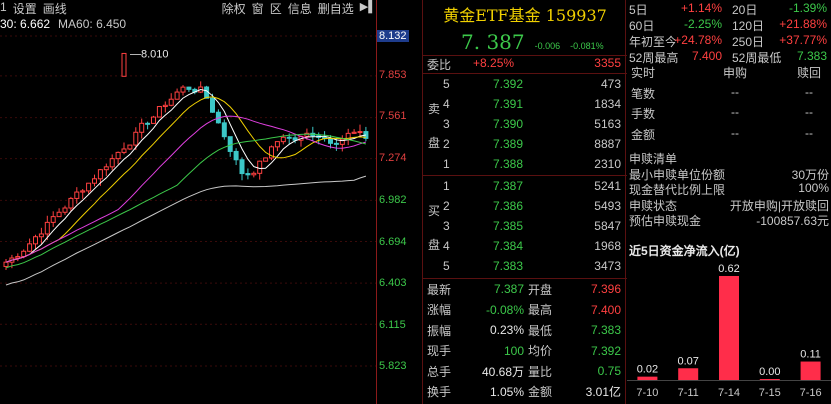 This screenshot has width=831, height=404. I want to click on stat-value: 7.392, so click(605, 350).